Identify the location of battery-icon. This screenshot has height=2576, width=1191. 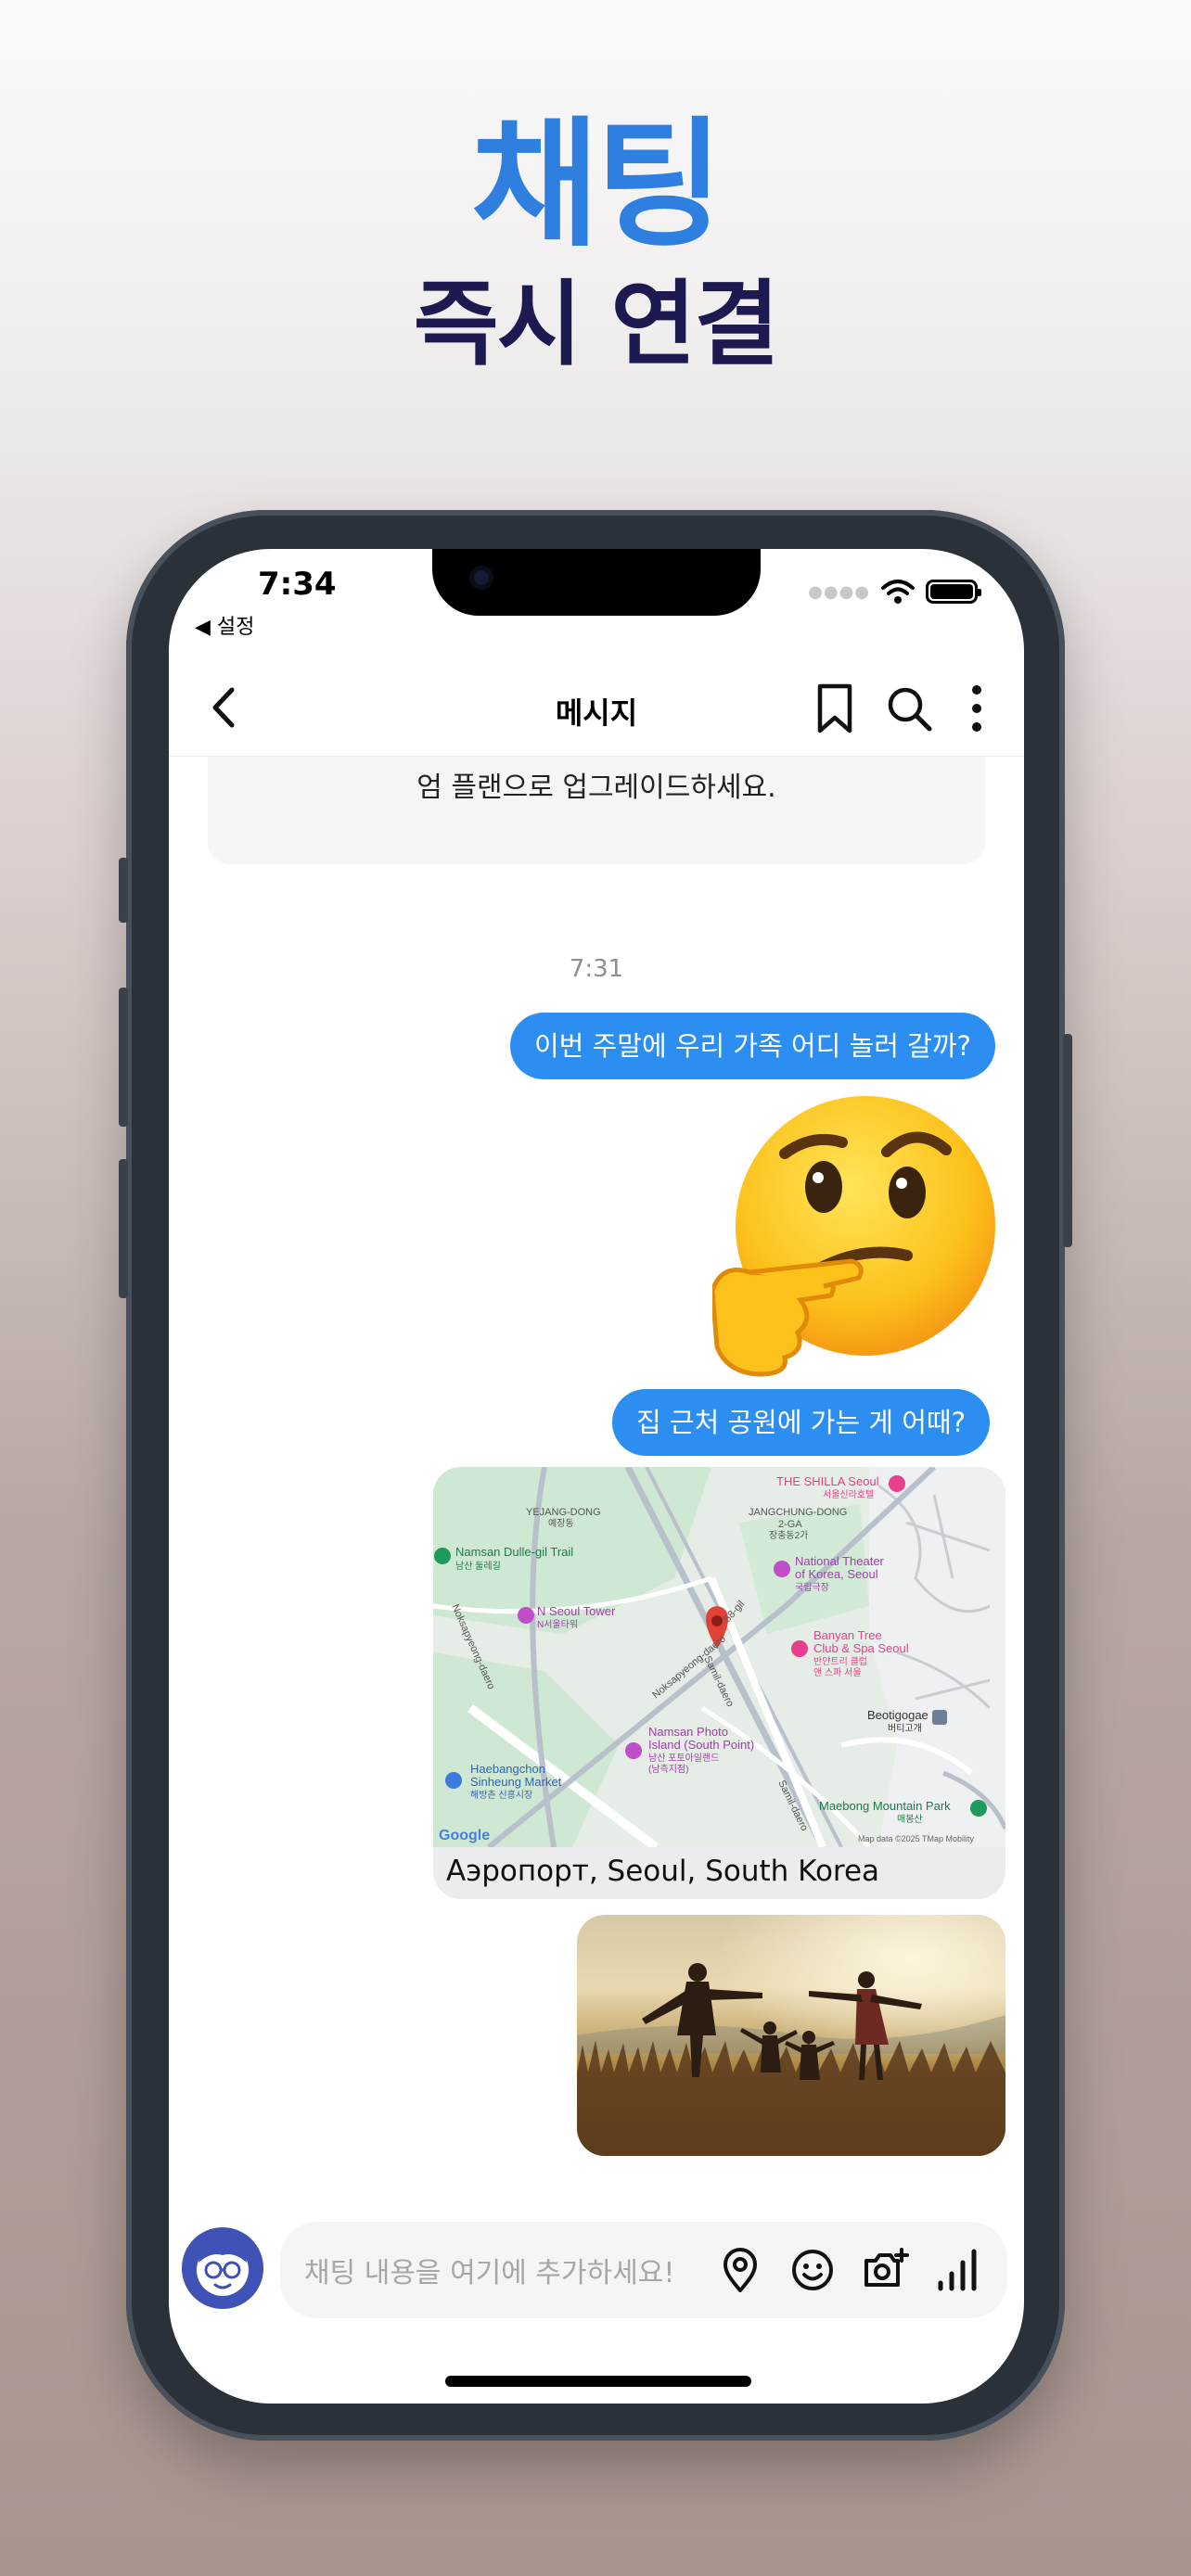
(953, 592).